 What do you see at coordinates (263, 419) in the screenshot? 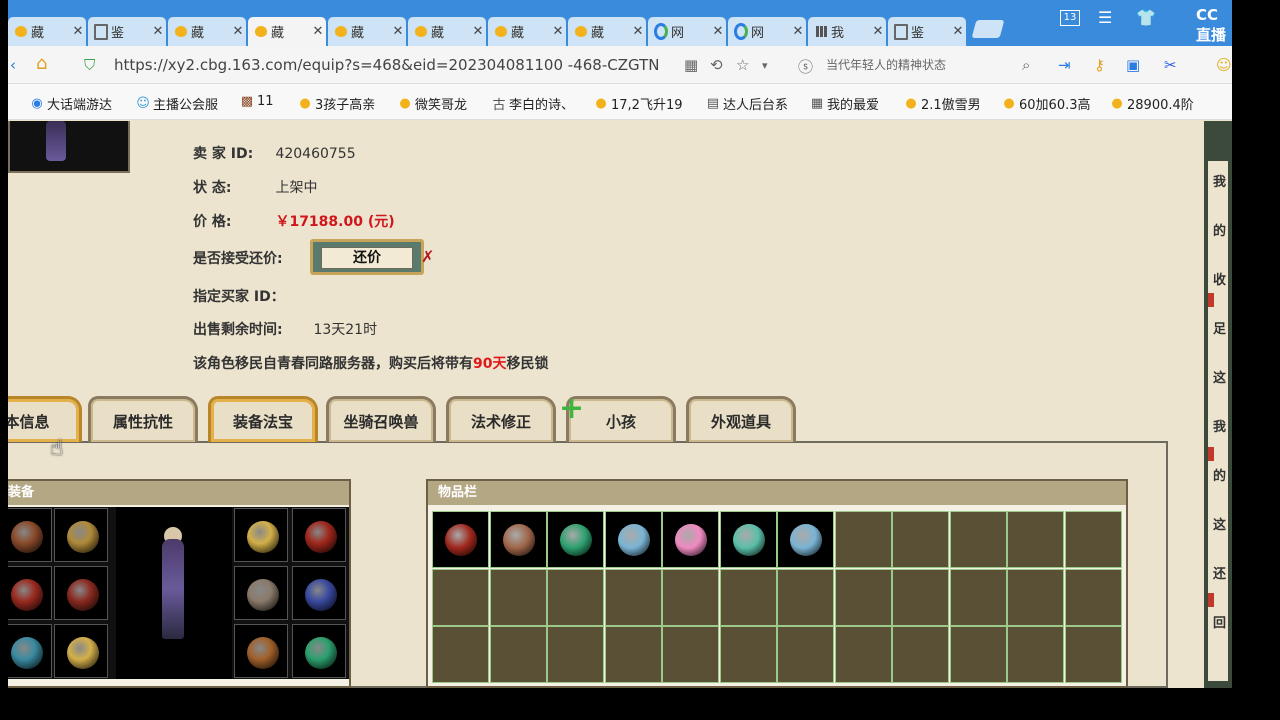
I see `tab-char-2: 装备法宝` at bounding box center [263, 419].